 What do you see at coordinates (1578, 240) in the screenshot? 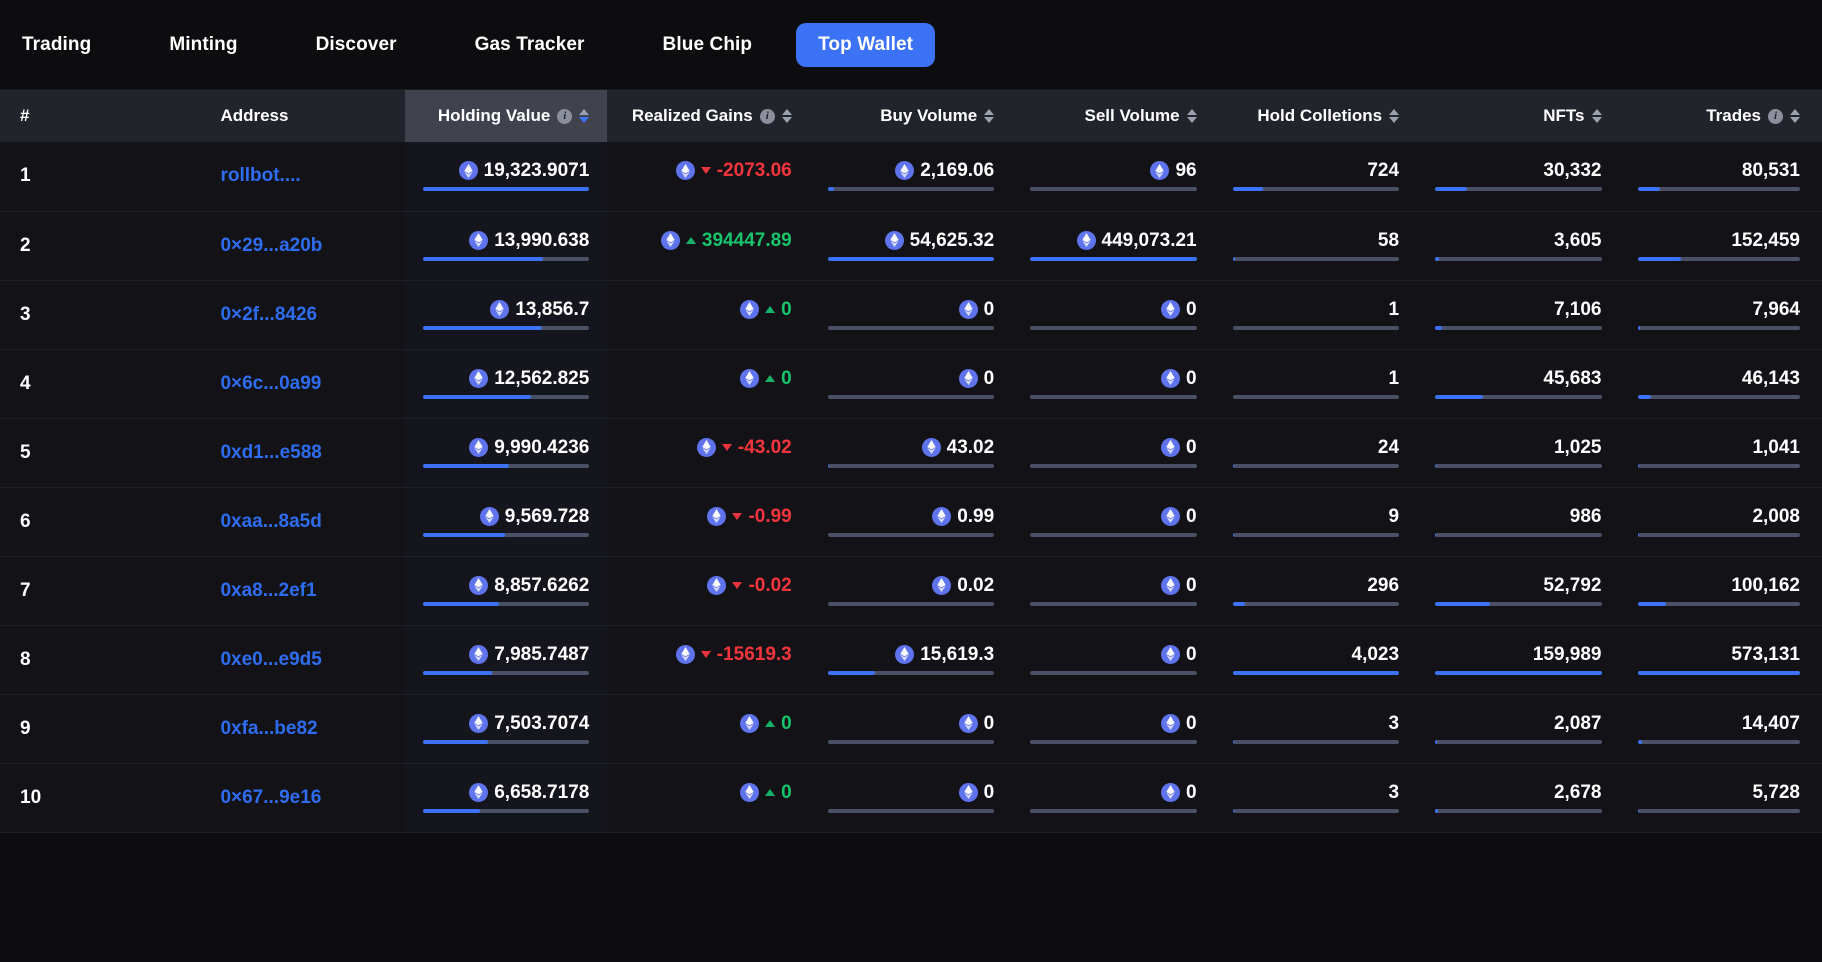
I see `nfts-value-group: 3,605` at bounding box center [1578, 240].